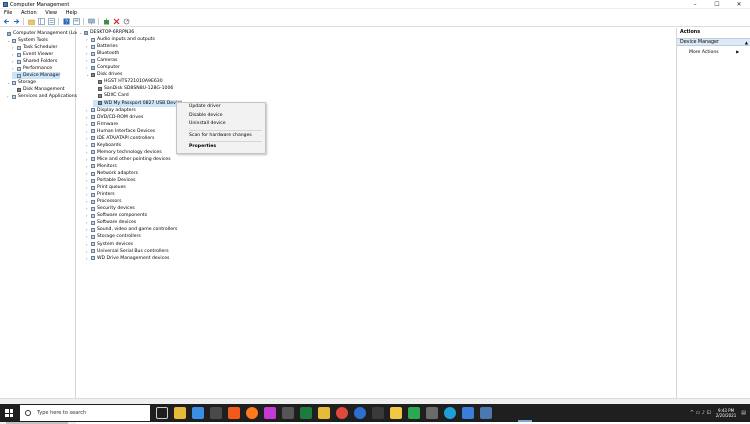 The height and width of the screenshot is (424, 750). Describe the element at coordinates (8, 13) in the screenshot. I see `menu-file: File` at that location.